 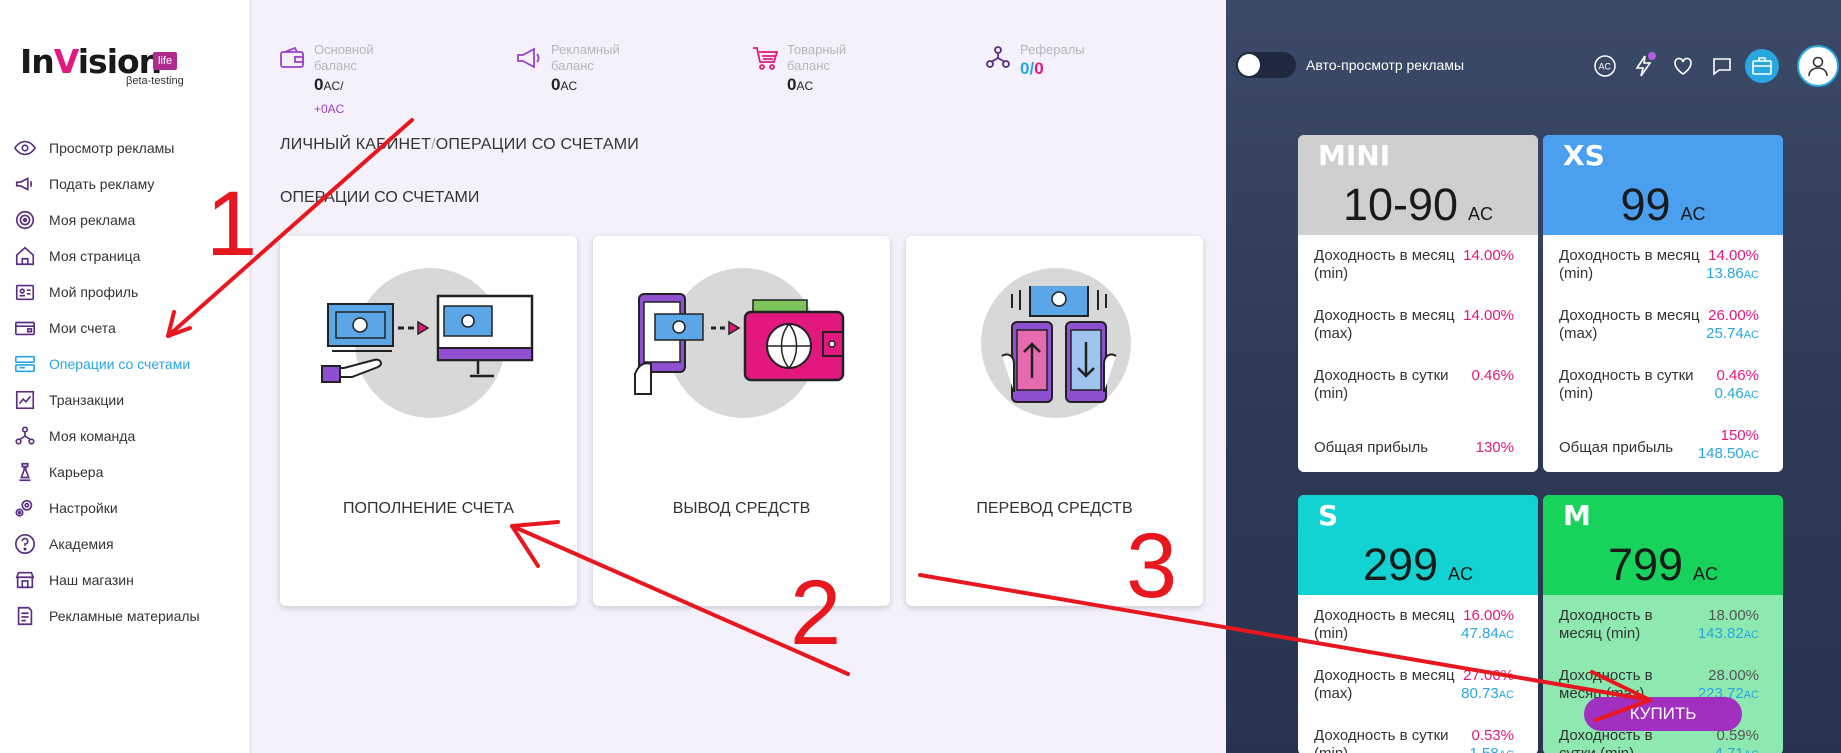 I want to click on goods-balance-title: Товарный баланс, so click(x=817, y=57).